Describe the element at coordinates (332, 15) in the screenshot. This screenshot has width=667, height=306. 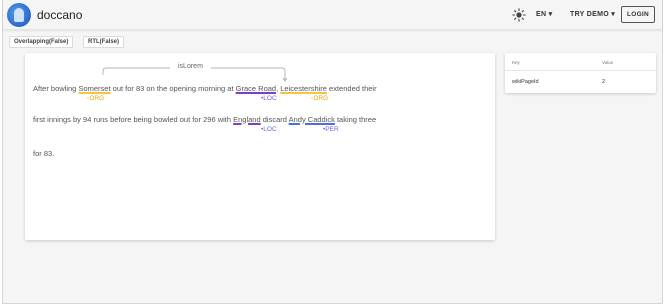
I see `app-bar: doccano EN ▾ TRY DEMO ▾ LOGIN` at that location.